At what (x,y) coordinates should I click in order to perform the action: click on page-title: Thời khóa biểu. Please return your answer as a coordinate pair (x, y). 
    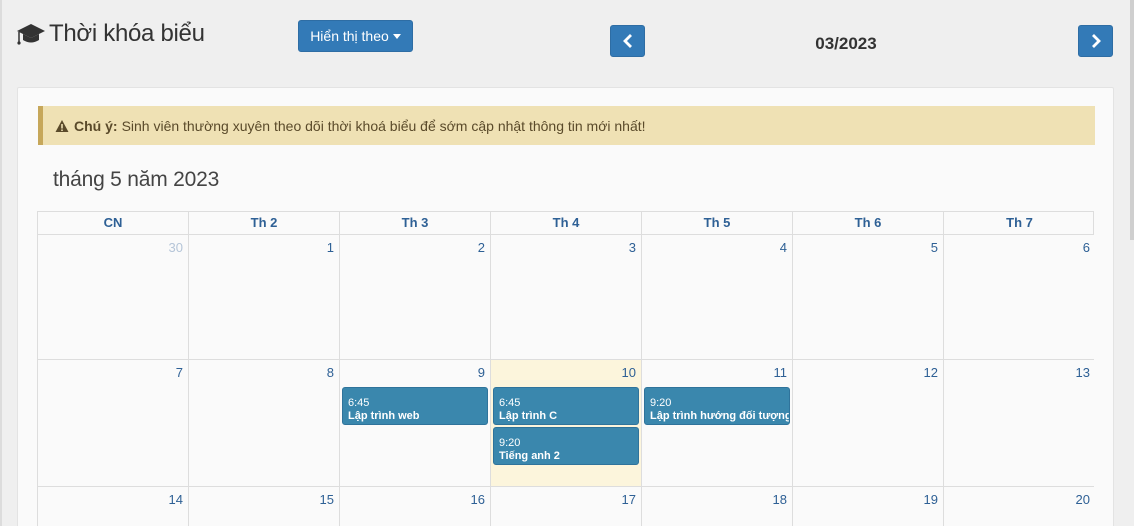
    Looking at the image, I should click on (110, 34).